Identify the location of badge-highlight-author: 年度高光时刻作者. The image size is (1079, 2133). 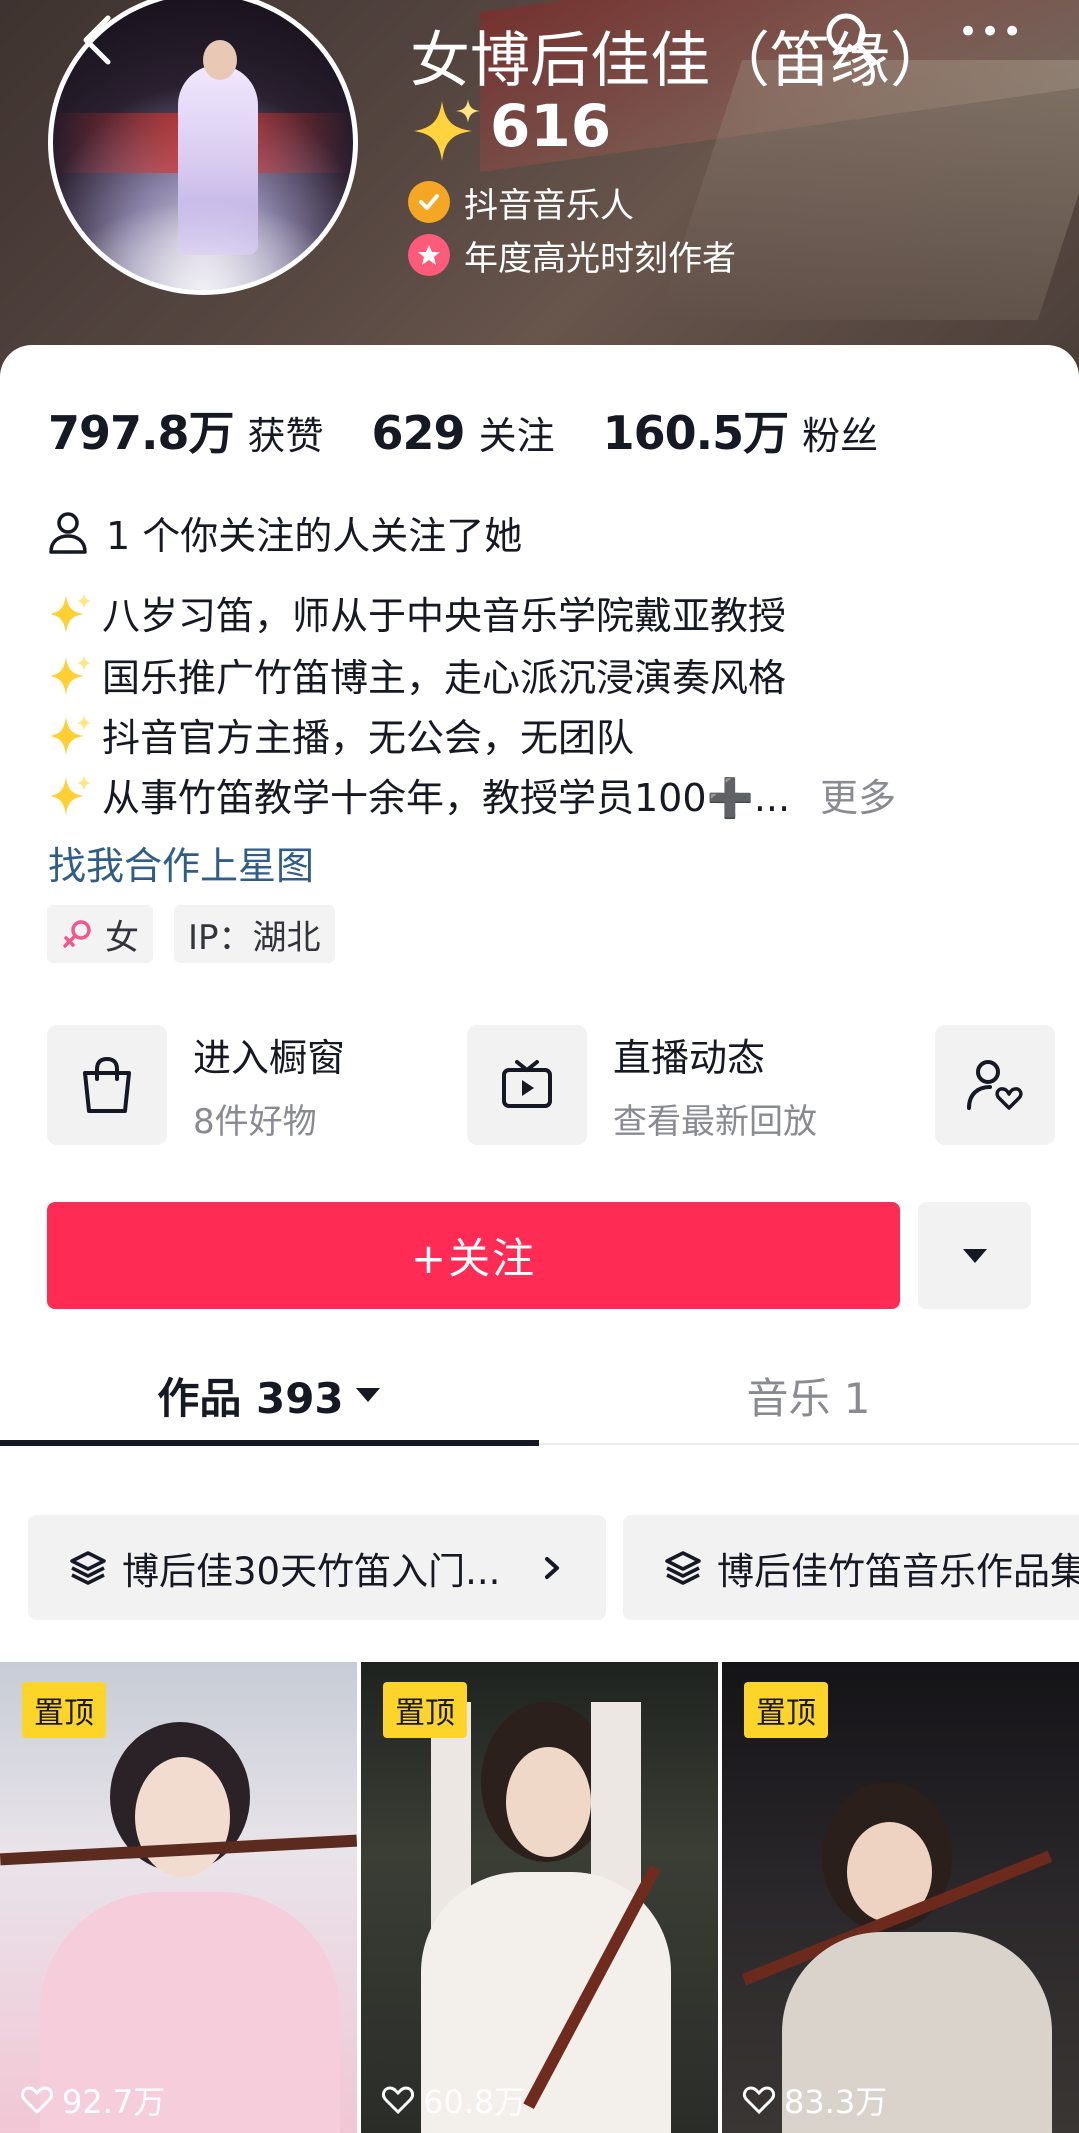
(572, 256).